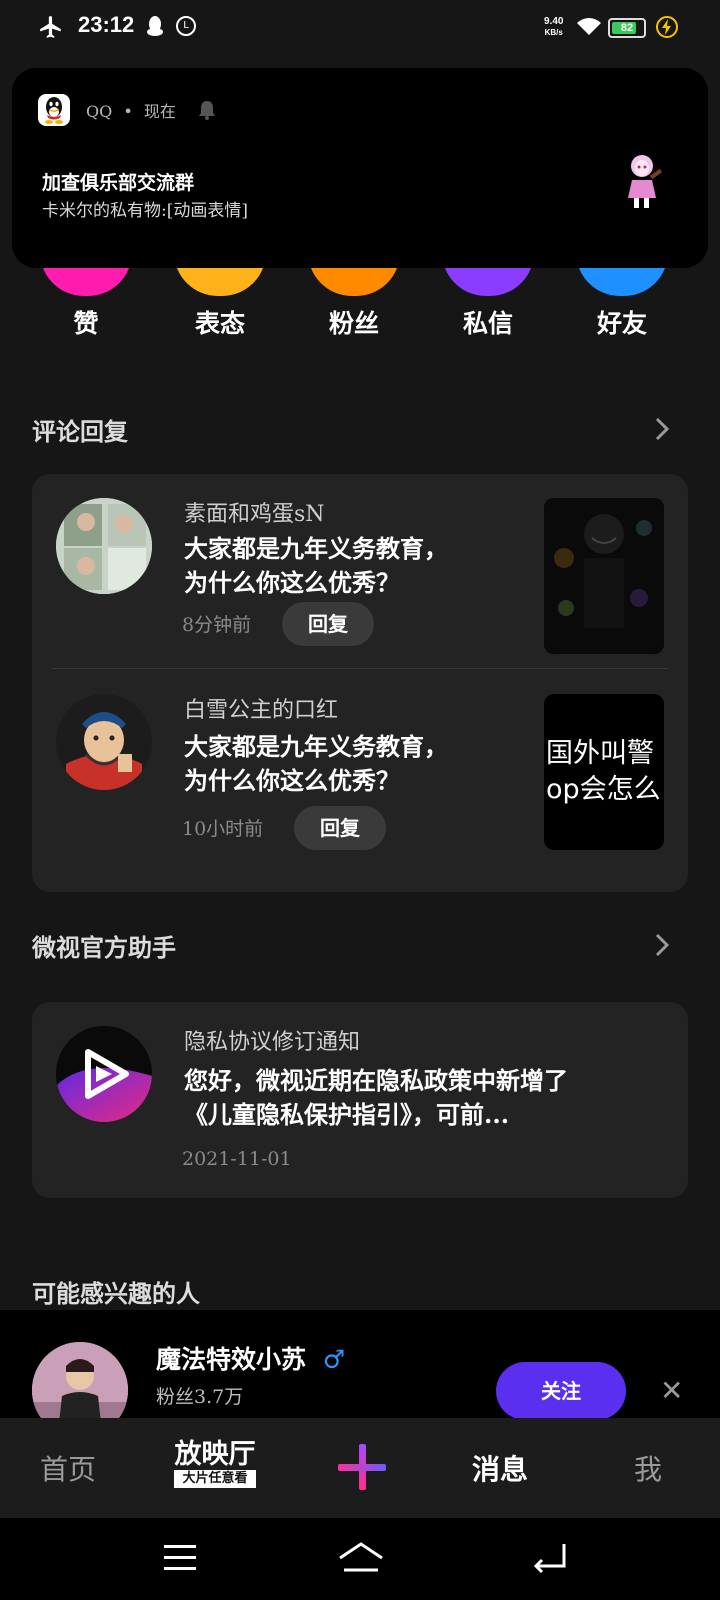  I want to click on qq-app-icon, so click(54, 110).